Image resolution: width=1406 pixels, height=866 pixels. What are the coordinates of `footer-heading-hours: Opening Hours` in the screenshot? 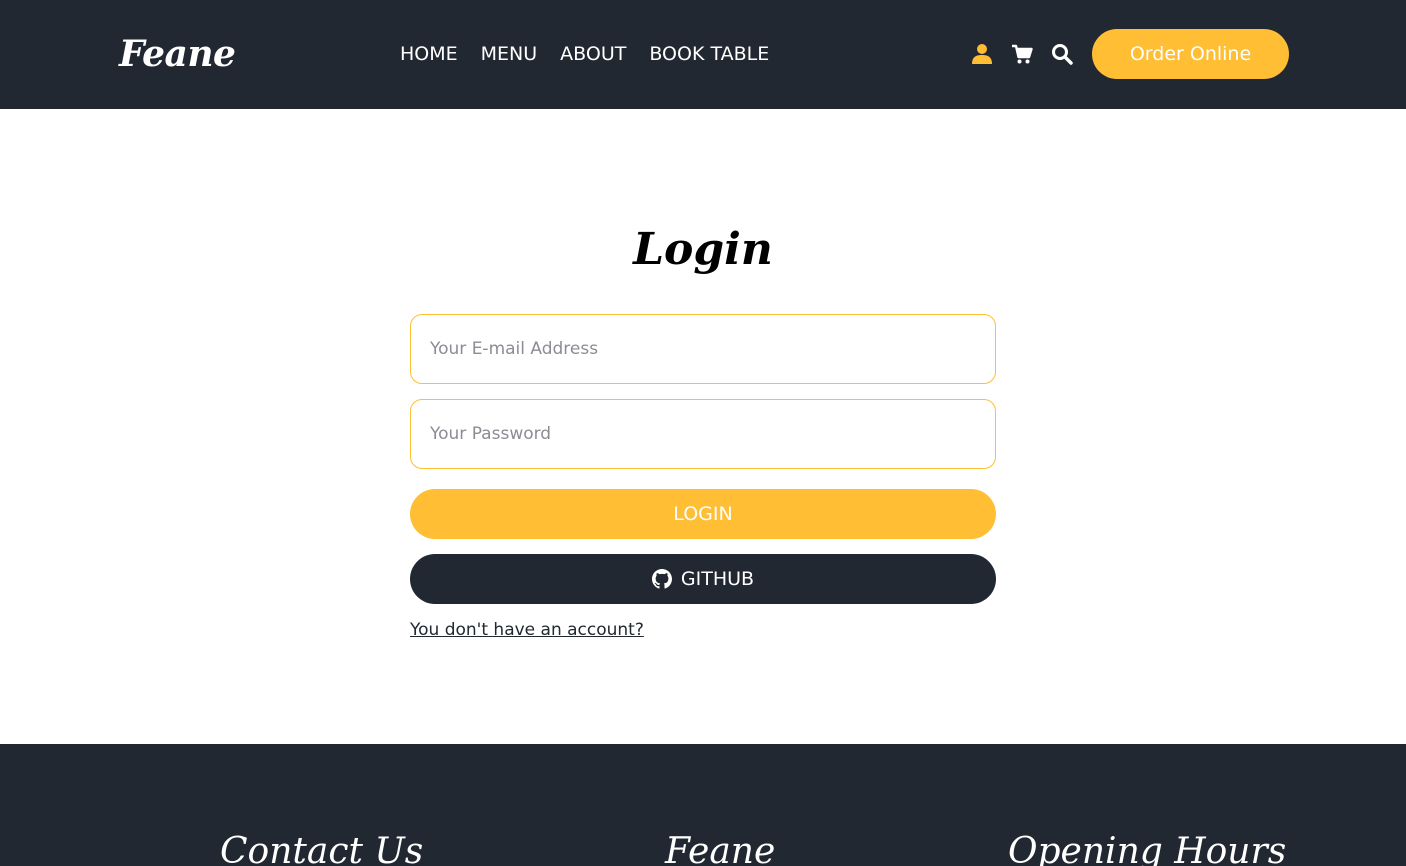 It's located at (1147, 848).